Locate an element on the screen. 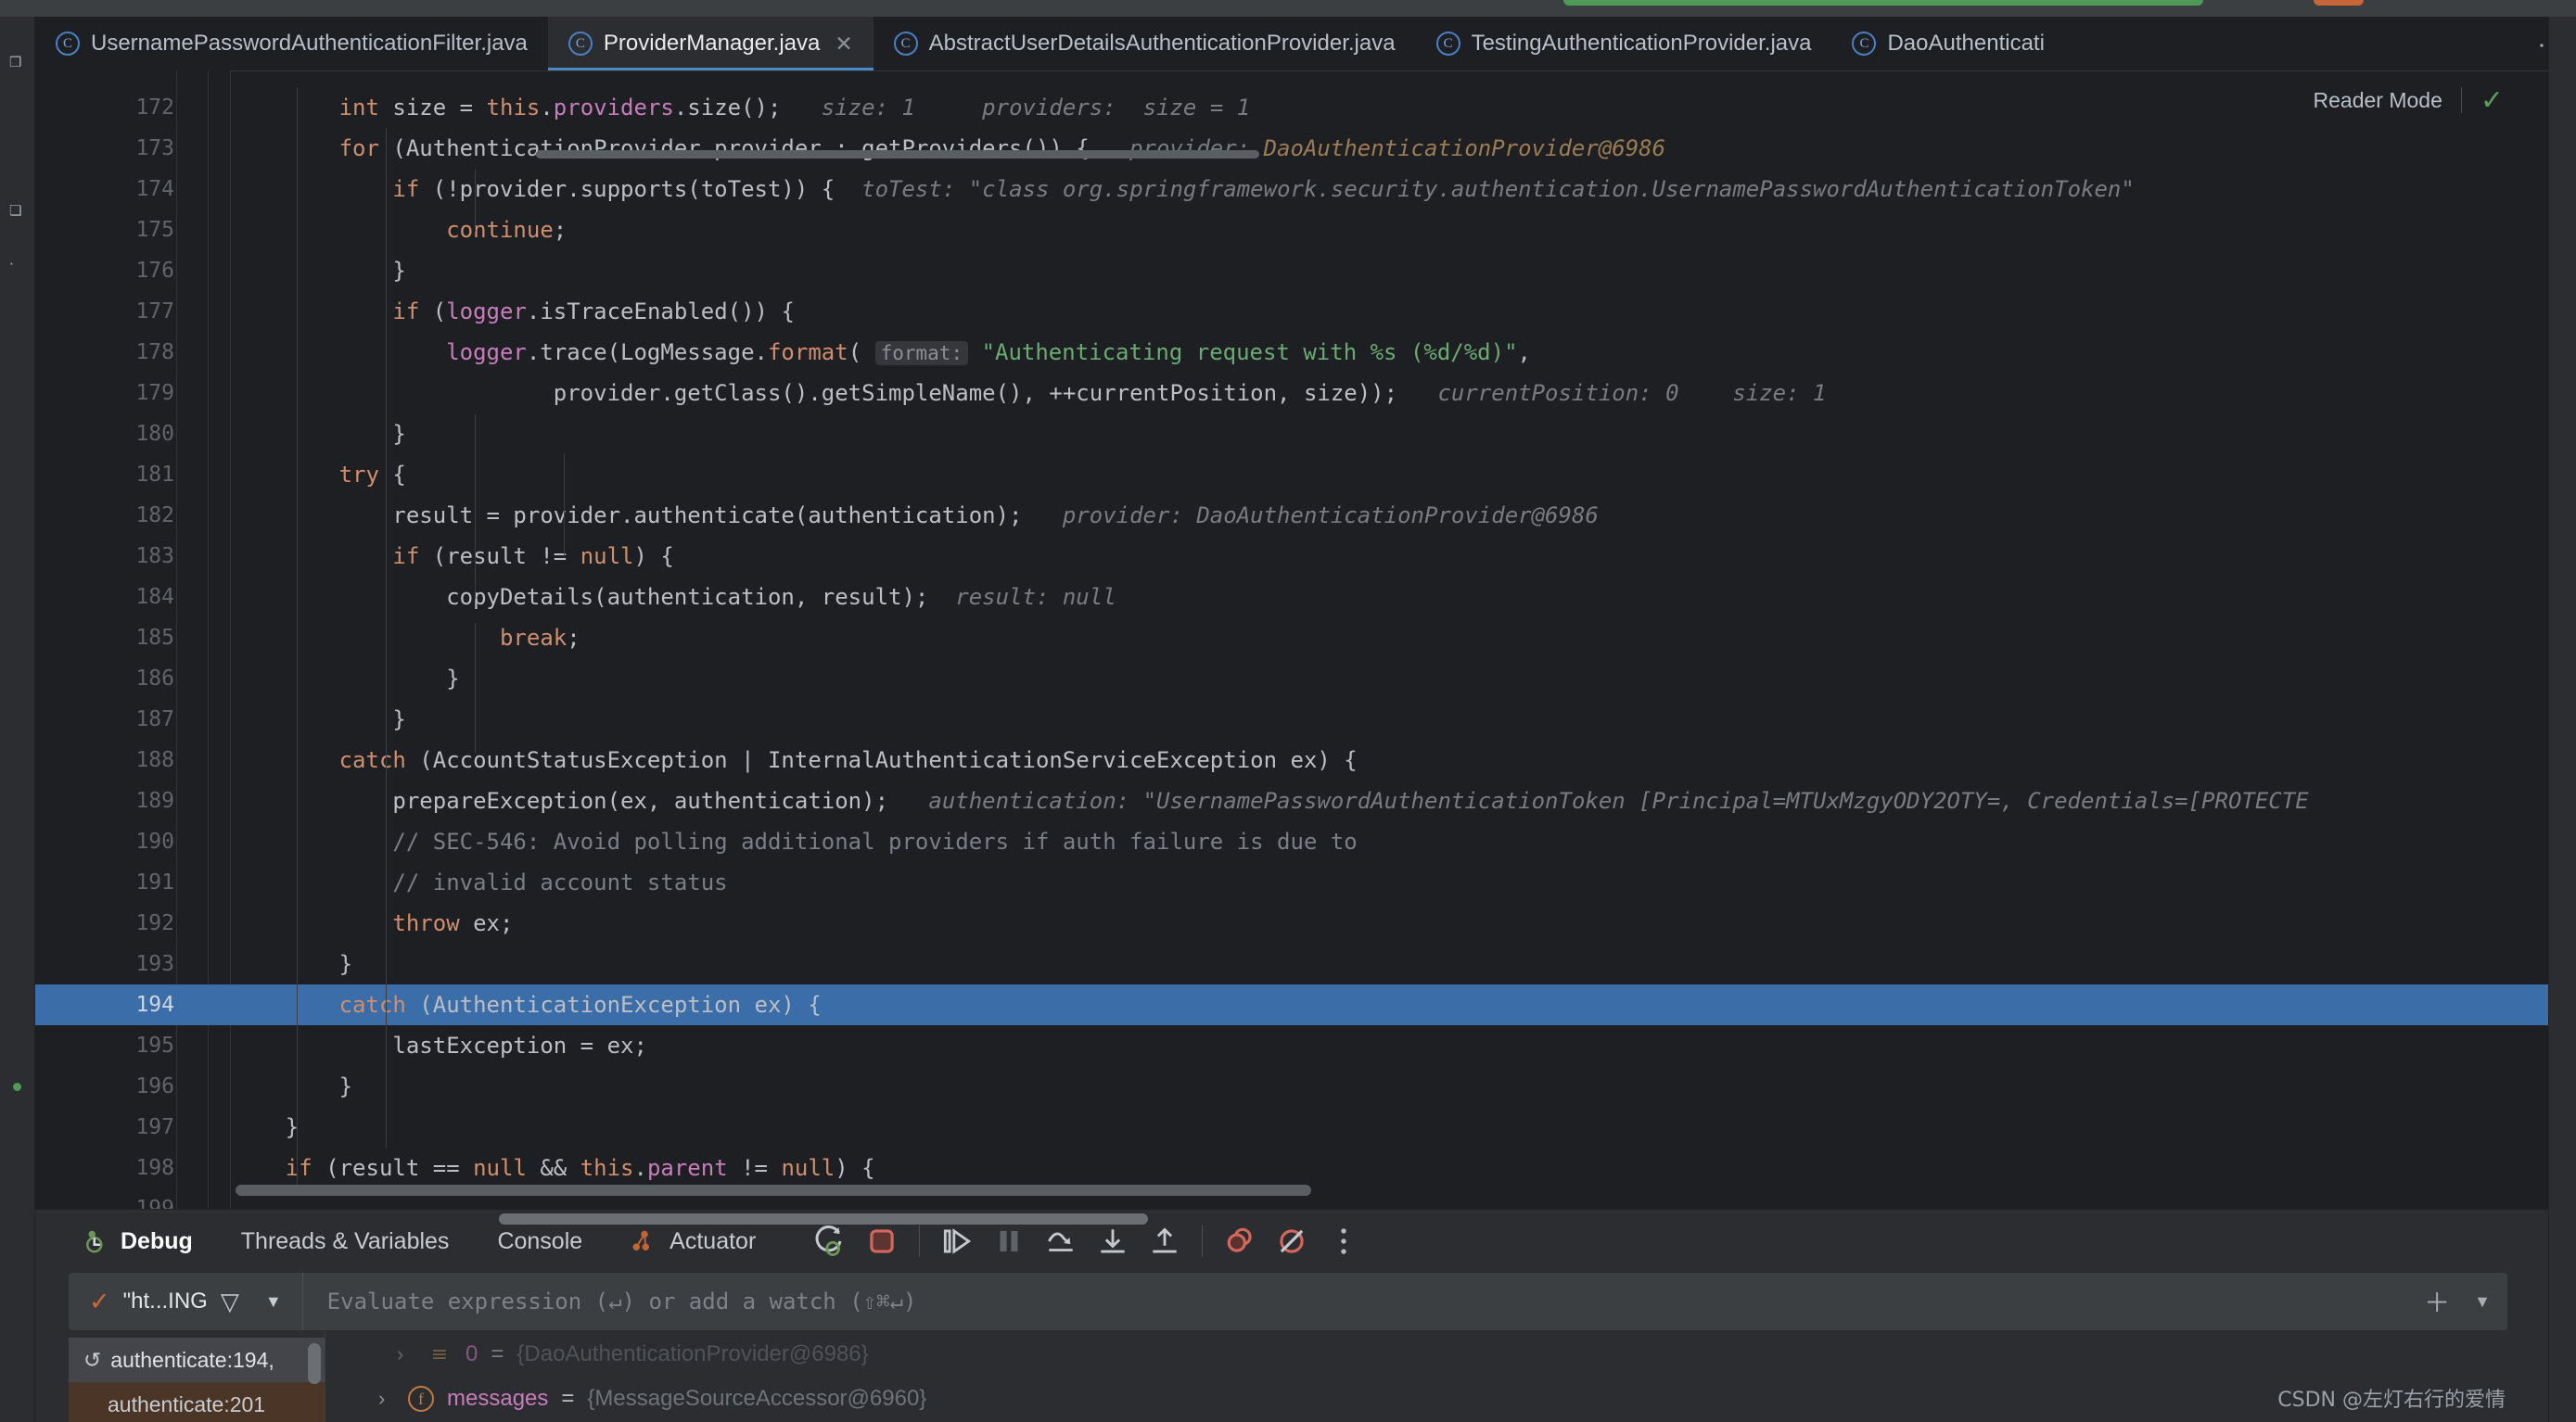 The height and width of the screenshot is (1422, 2576). editor-tab-3: C TestingAuthenticationProvider.java is located at coordinates (1624, 43).